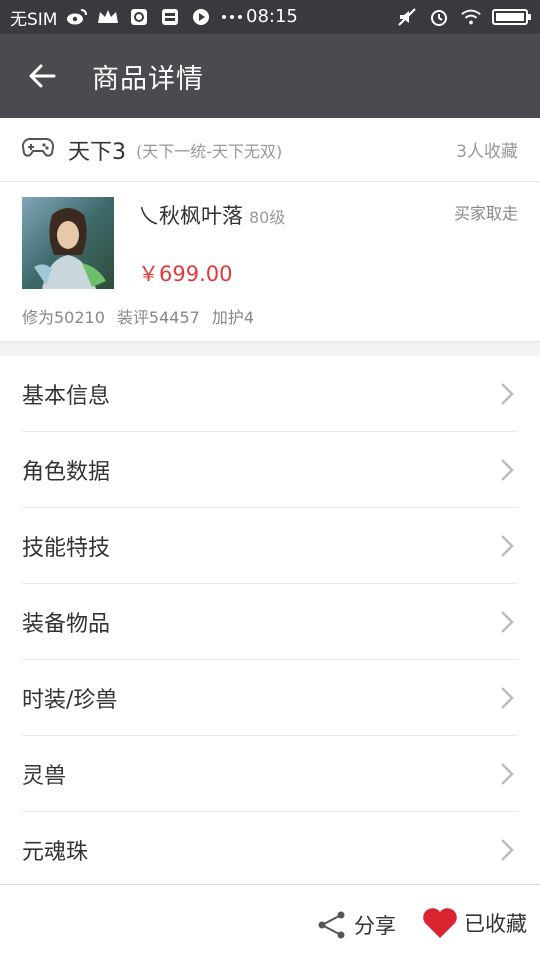 Image resolution: width=540 pixels, height=960 pixels. What do you see at coordinates (190, 216) in the screenshot?
I see `character-name: 乀秋枫叶落` at bounding box center [190, 216].